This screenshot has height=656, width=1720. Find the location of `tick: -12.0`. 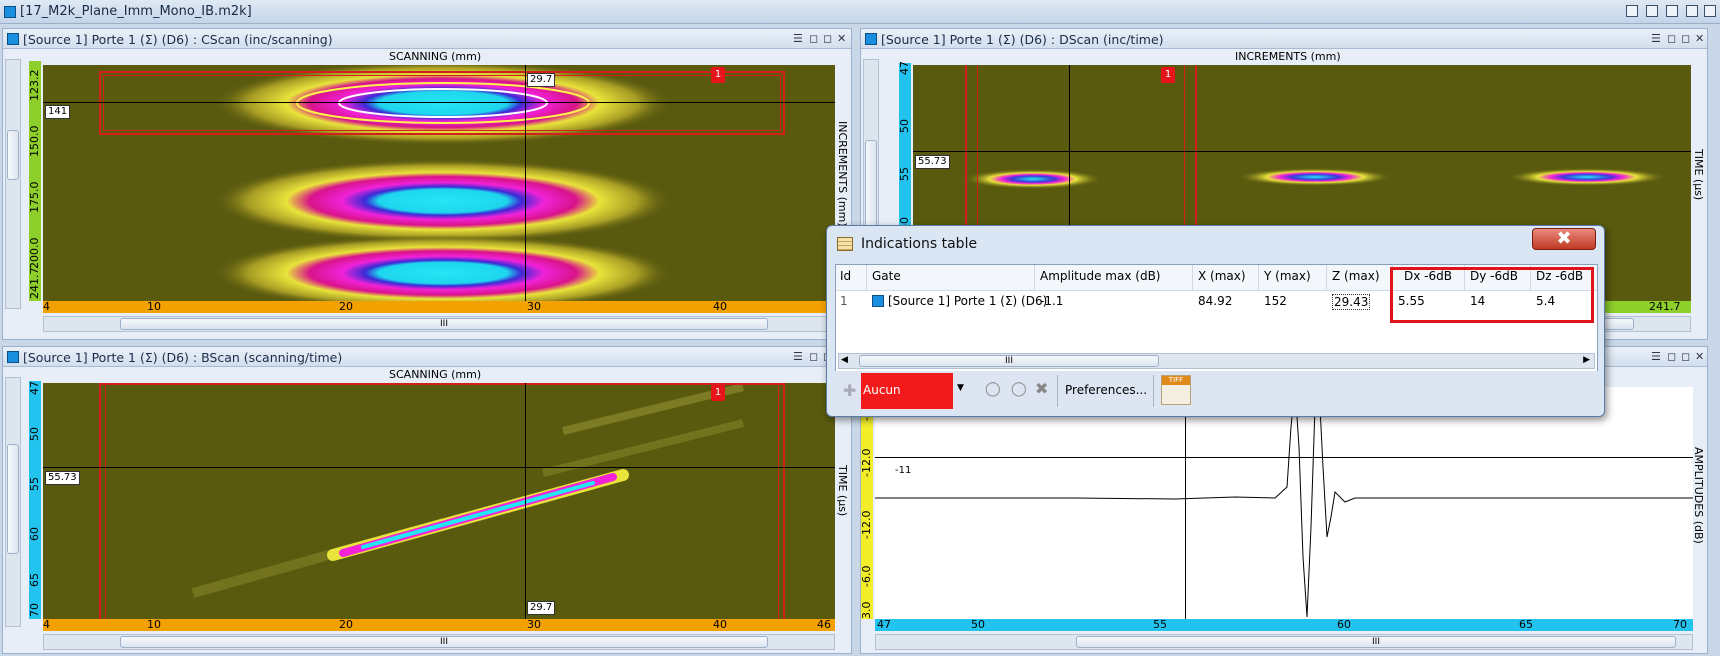

tick: -12.0 is located at coordinates (866, 462).